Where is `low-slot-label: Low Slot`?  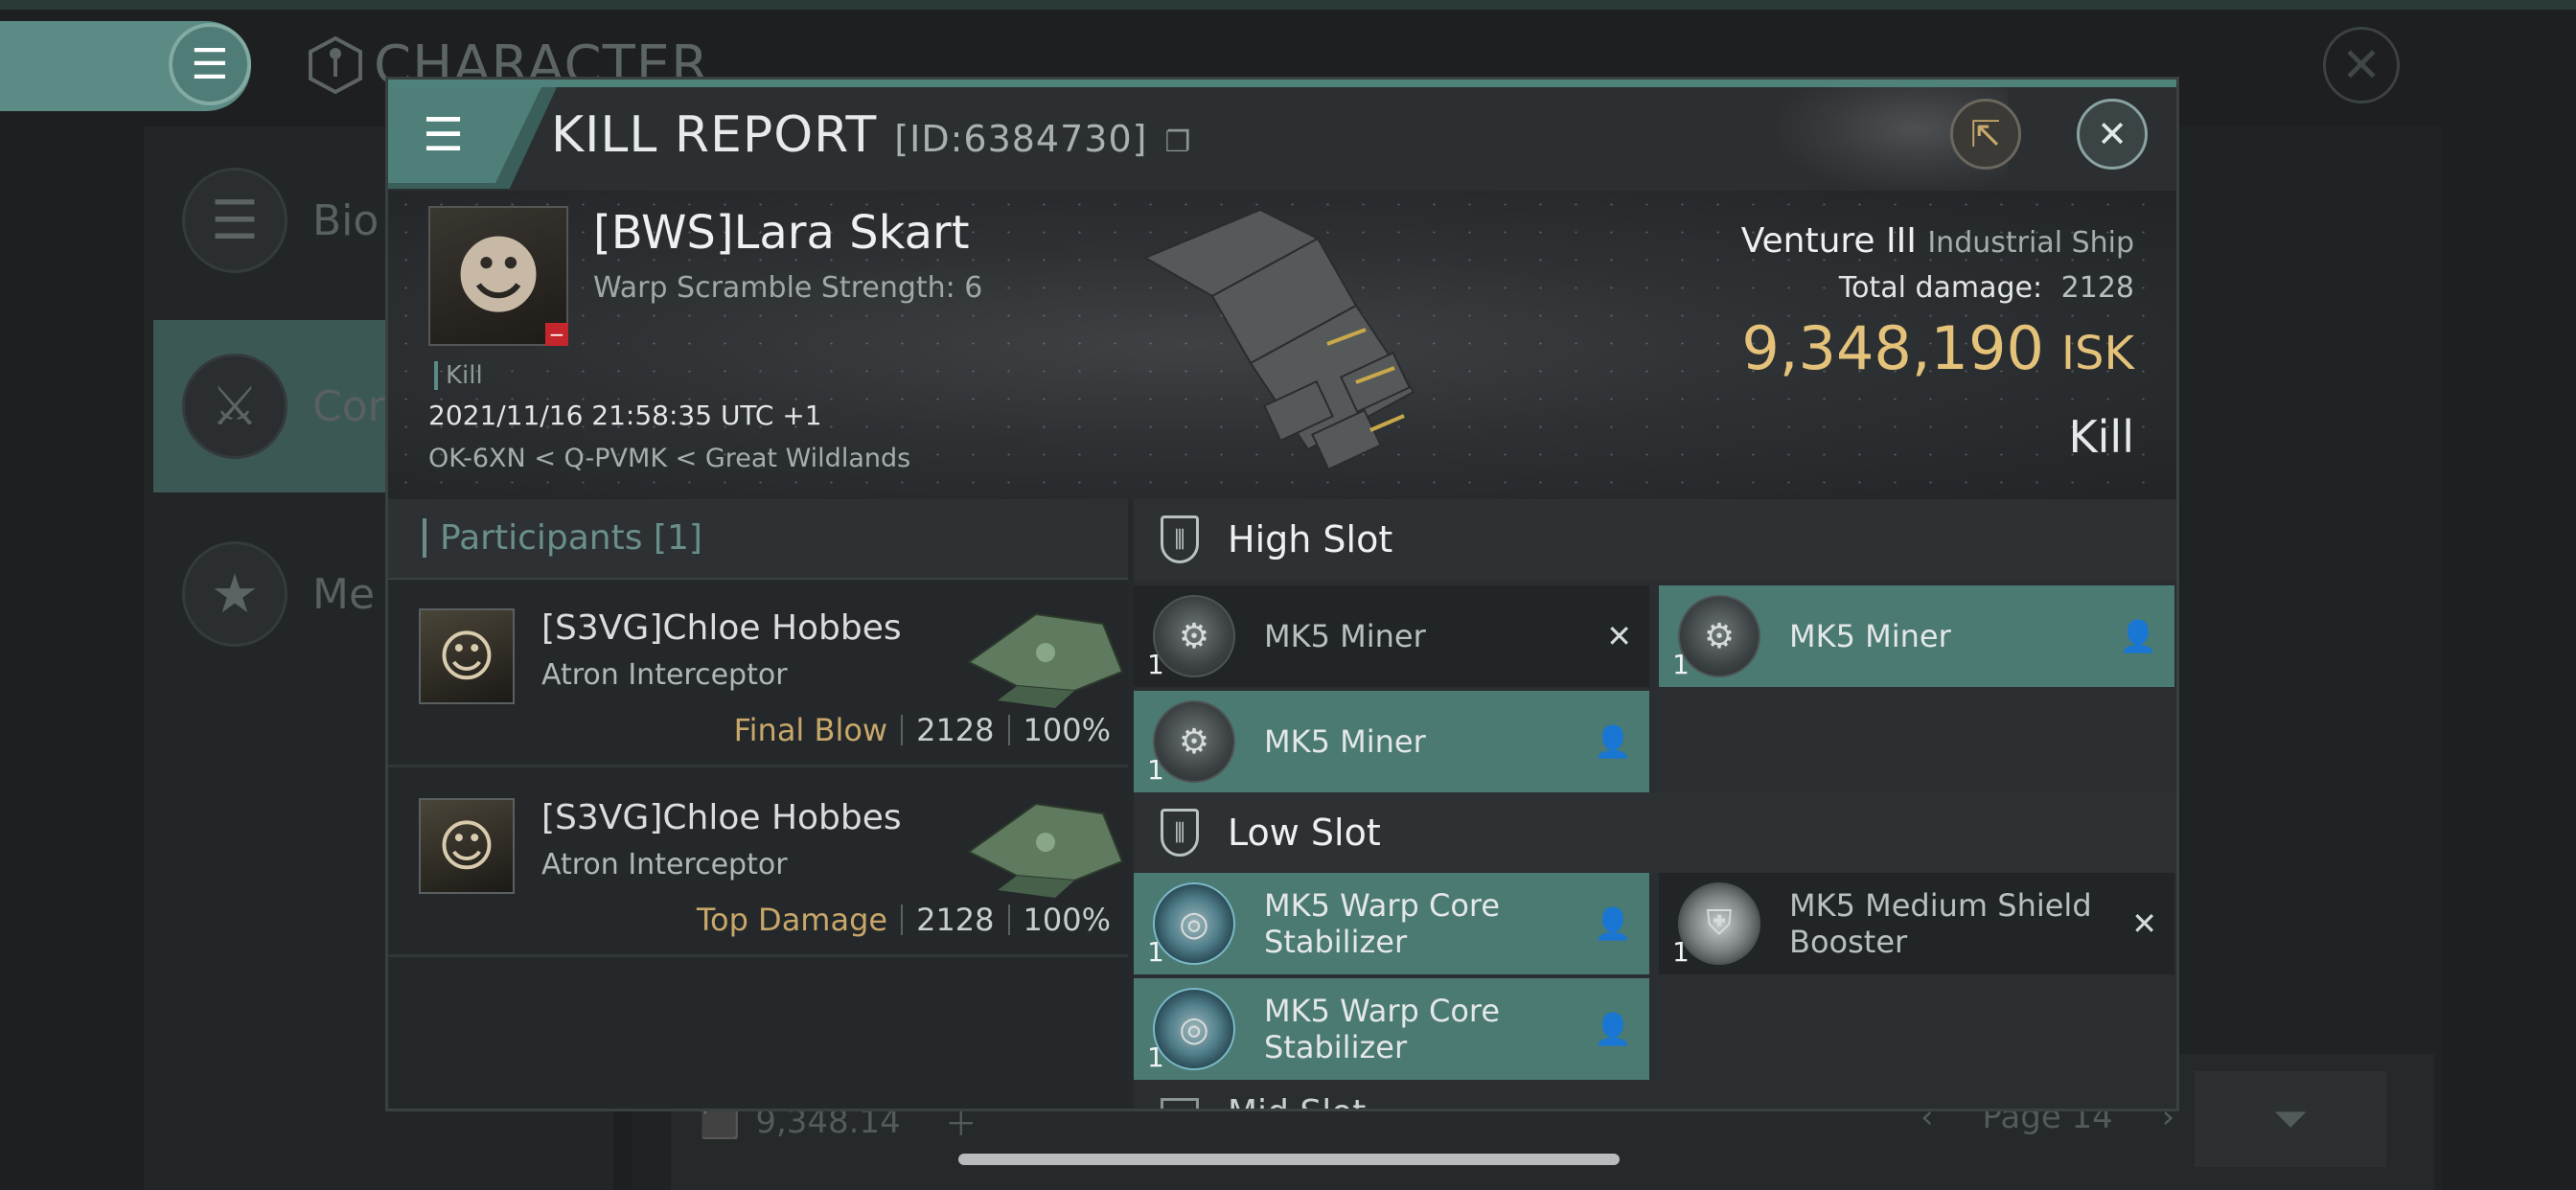 low-slot-label: Low Slot is located at coordinates (1304, 833).